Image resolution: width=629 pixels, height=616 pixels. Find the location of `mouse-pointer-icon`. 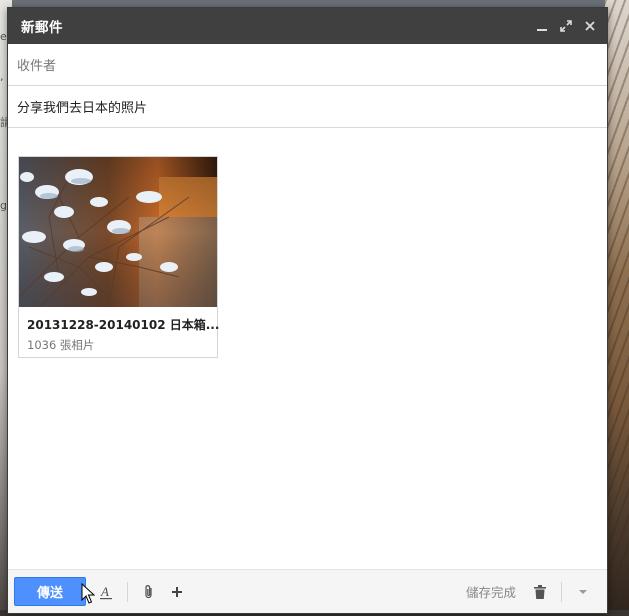

mouse-pointer-icon is located at coordinates (88, 593).